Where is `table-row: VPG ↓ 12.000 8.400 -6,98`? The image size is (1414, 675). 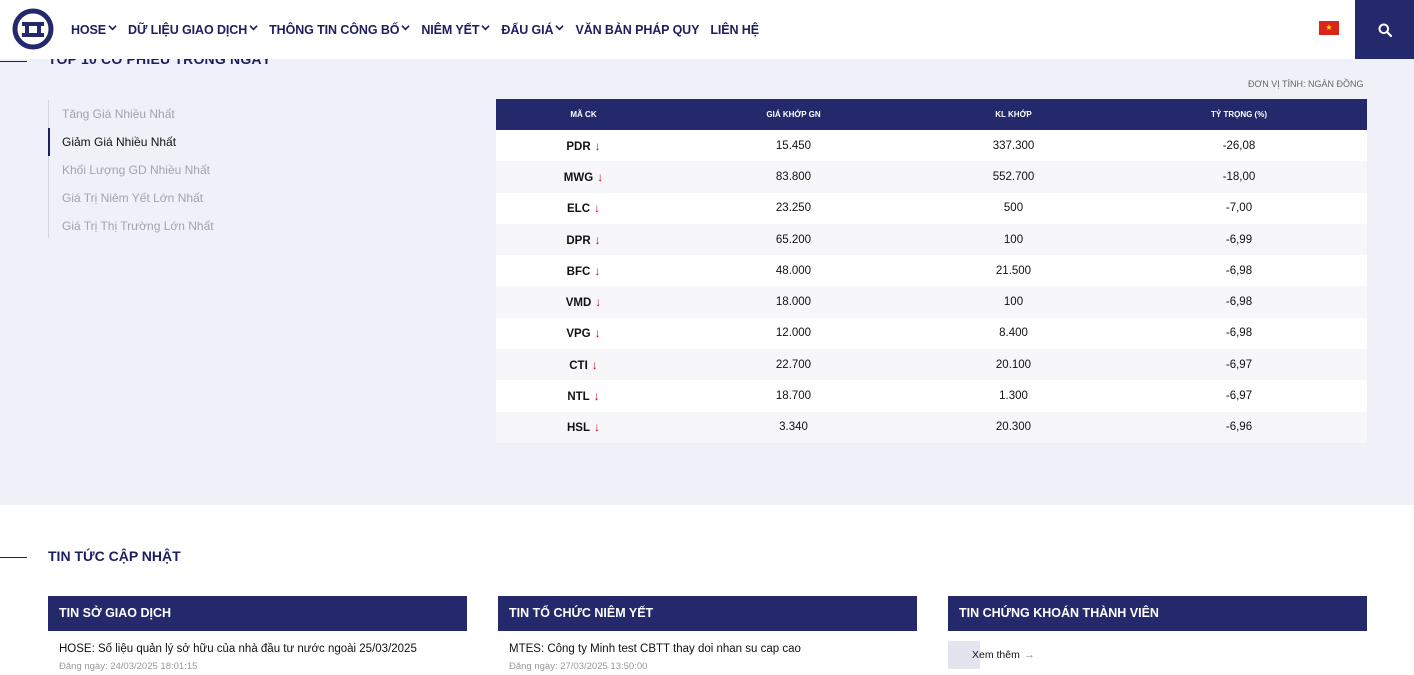
table-row: VPG ↓ 12.000 8.400 -6,98 is located at coordinates (931, 333).